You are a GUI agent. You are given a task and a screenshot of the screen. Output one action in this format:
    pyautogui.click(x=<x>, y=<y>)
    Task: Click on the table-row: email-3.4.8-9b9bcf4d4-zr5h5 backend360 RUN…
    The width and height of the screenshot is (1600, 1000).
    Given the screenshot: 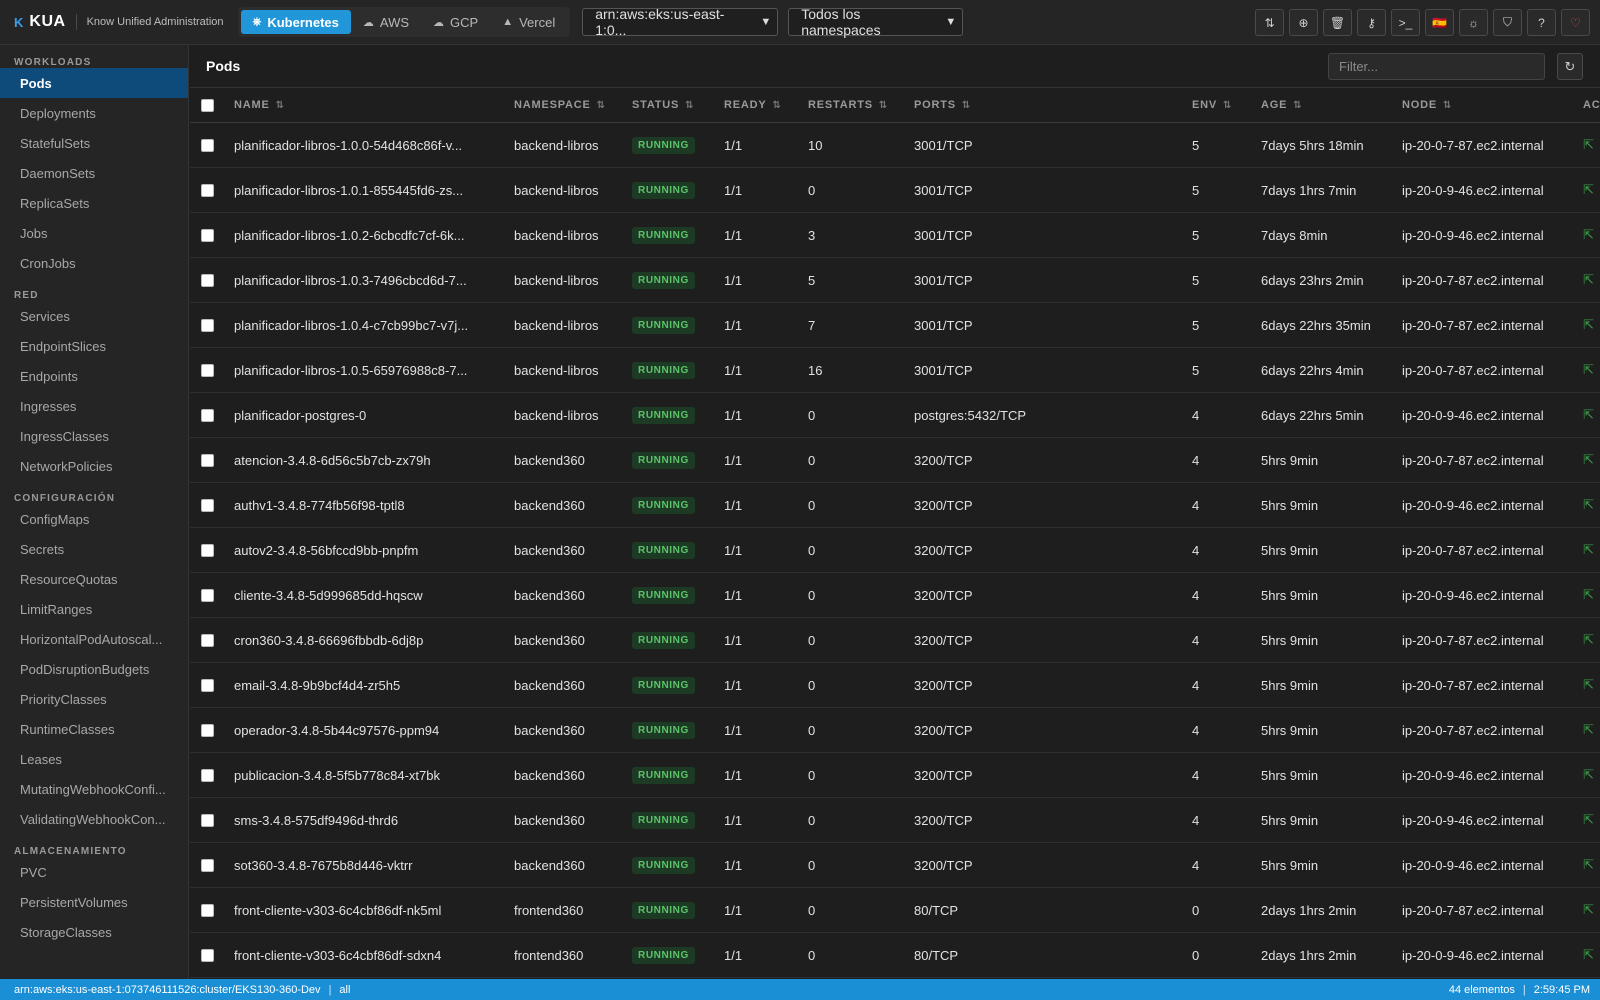 What is the action you would take?
    pyautogui.click(x=895, y=685)
    